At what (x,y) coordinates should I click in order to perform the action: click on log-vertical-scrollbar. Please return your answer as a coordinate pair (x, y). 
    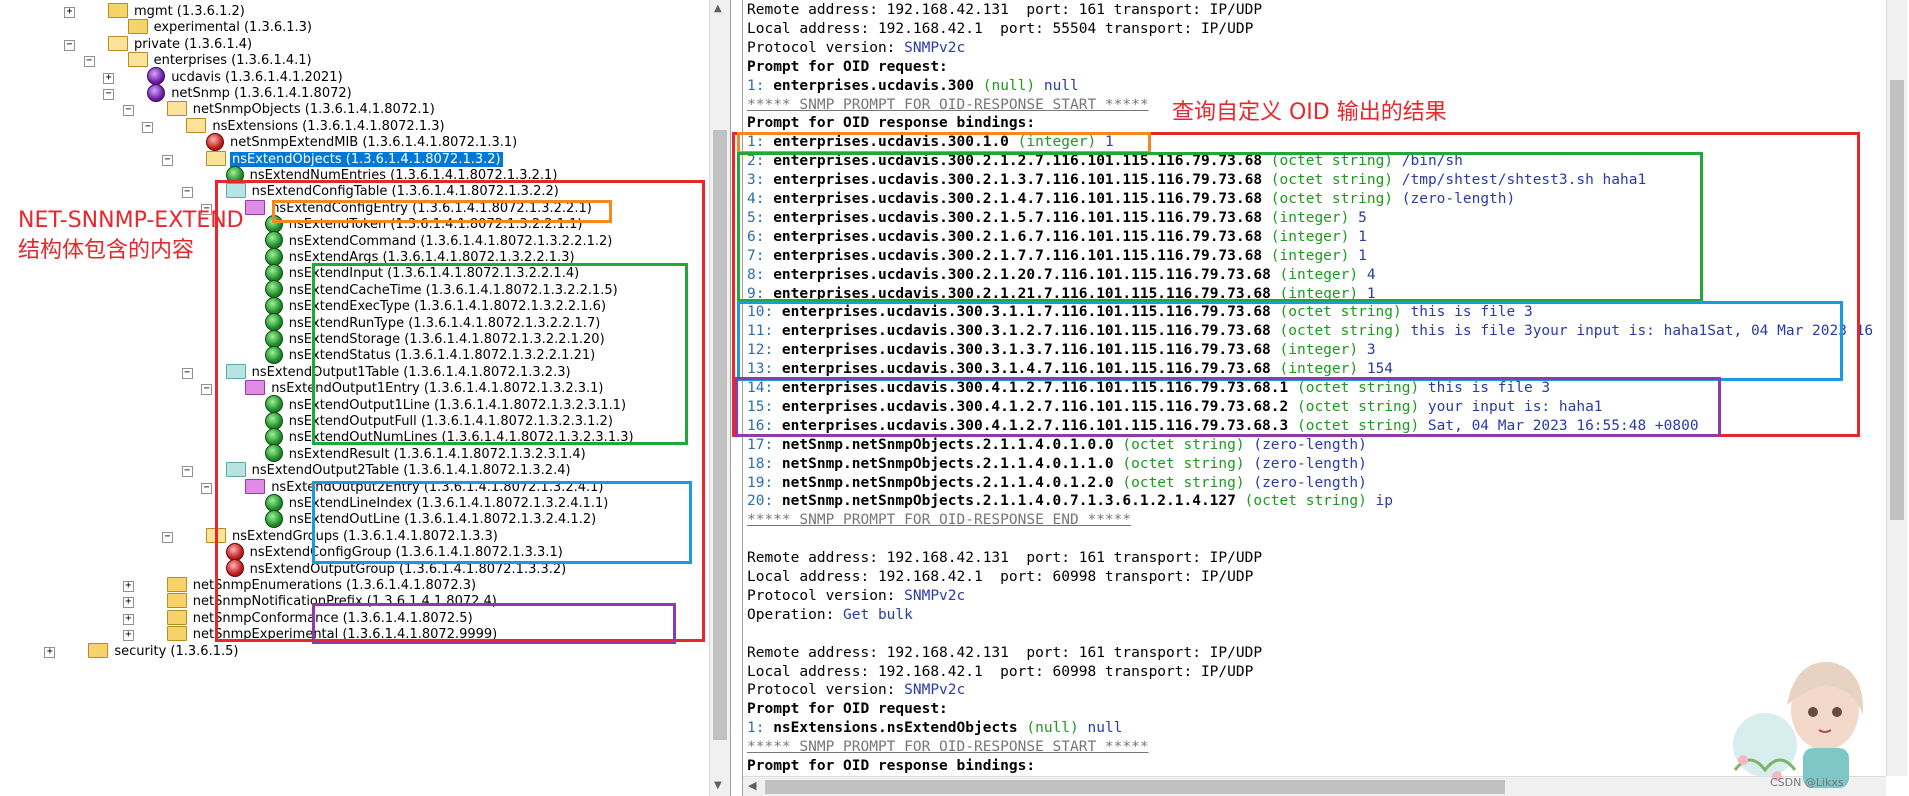
    Looking at the image, I should click on (1896, 388).